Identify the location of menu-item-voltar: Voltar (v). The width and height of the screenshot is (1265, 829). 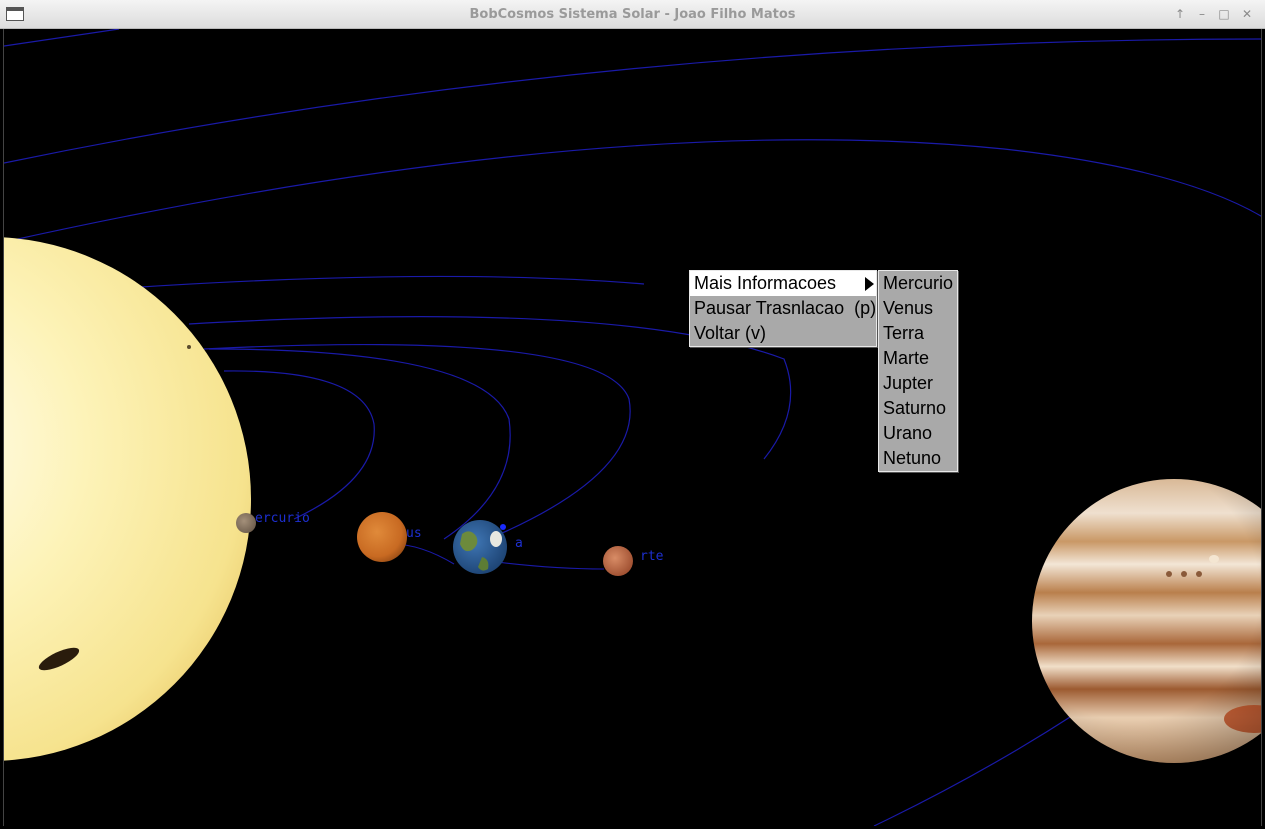
(783, 333).